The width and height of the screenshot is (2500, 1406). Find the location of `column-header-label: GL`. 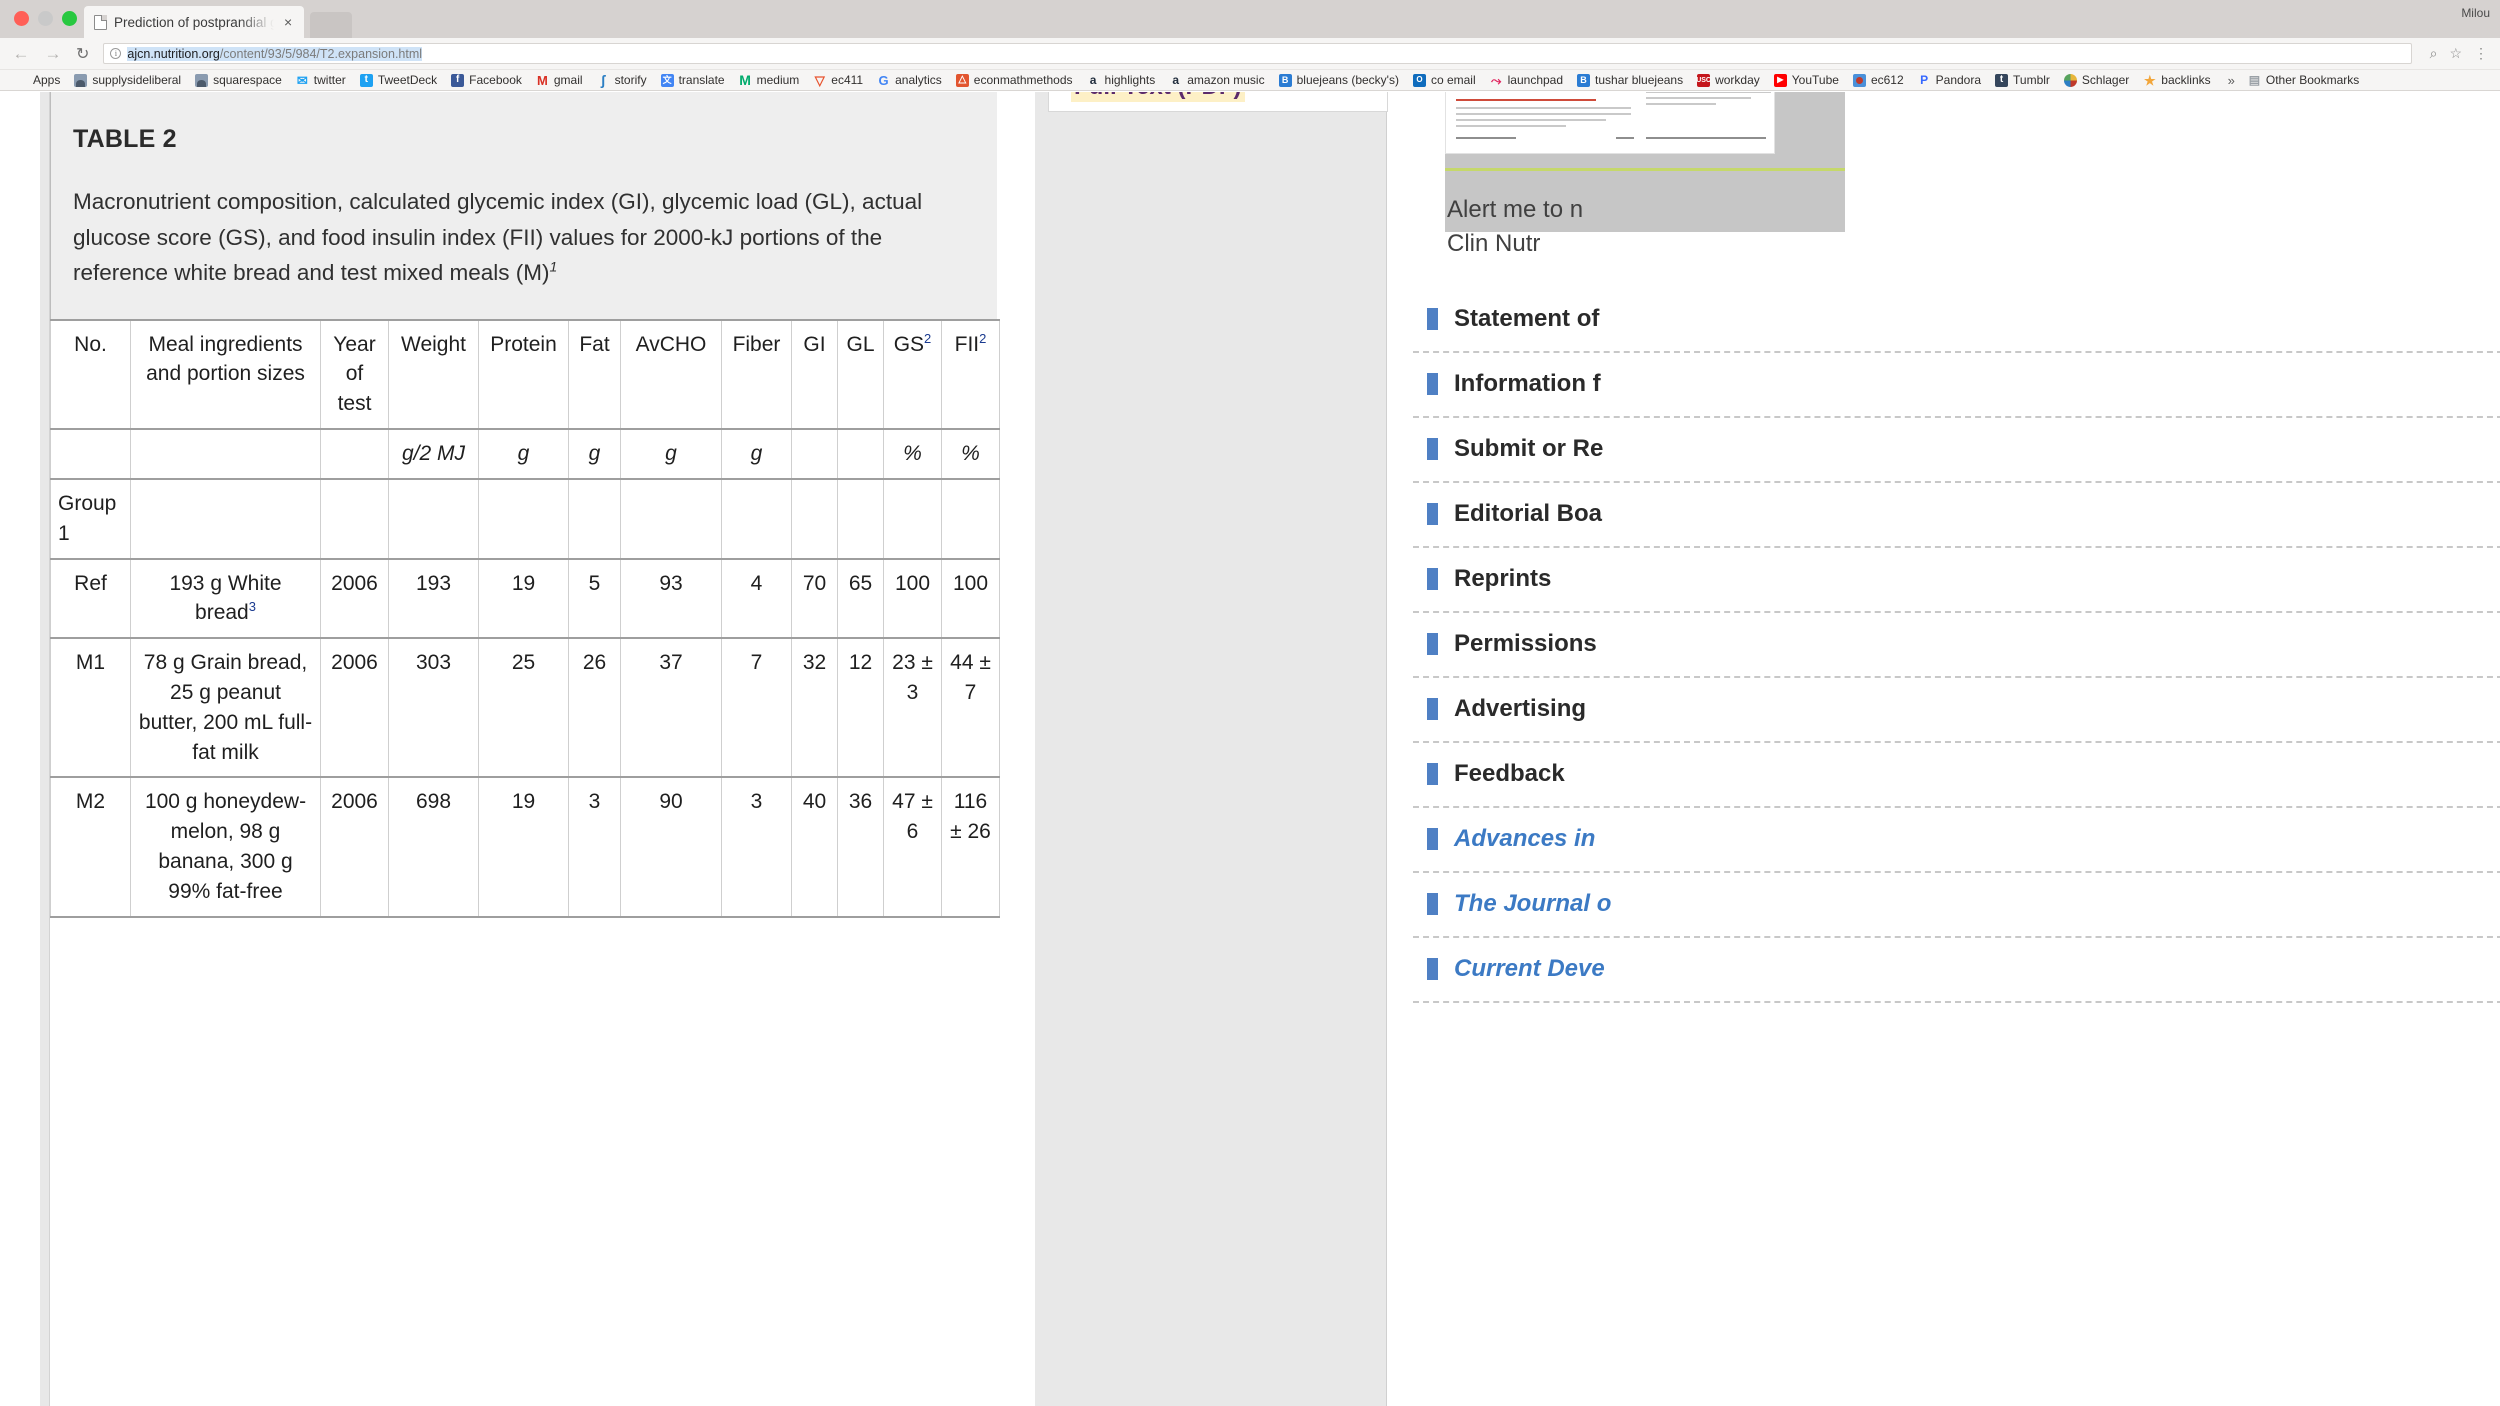

column-header-label: GL is located at coordinates (860, 344).